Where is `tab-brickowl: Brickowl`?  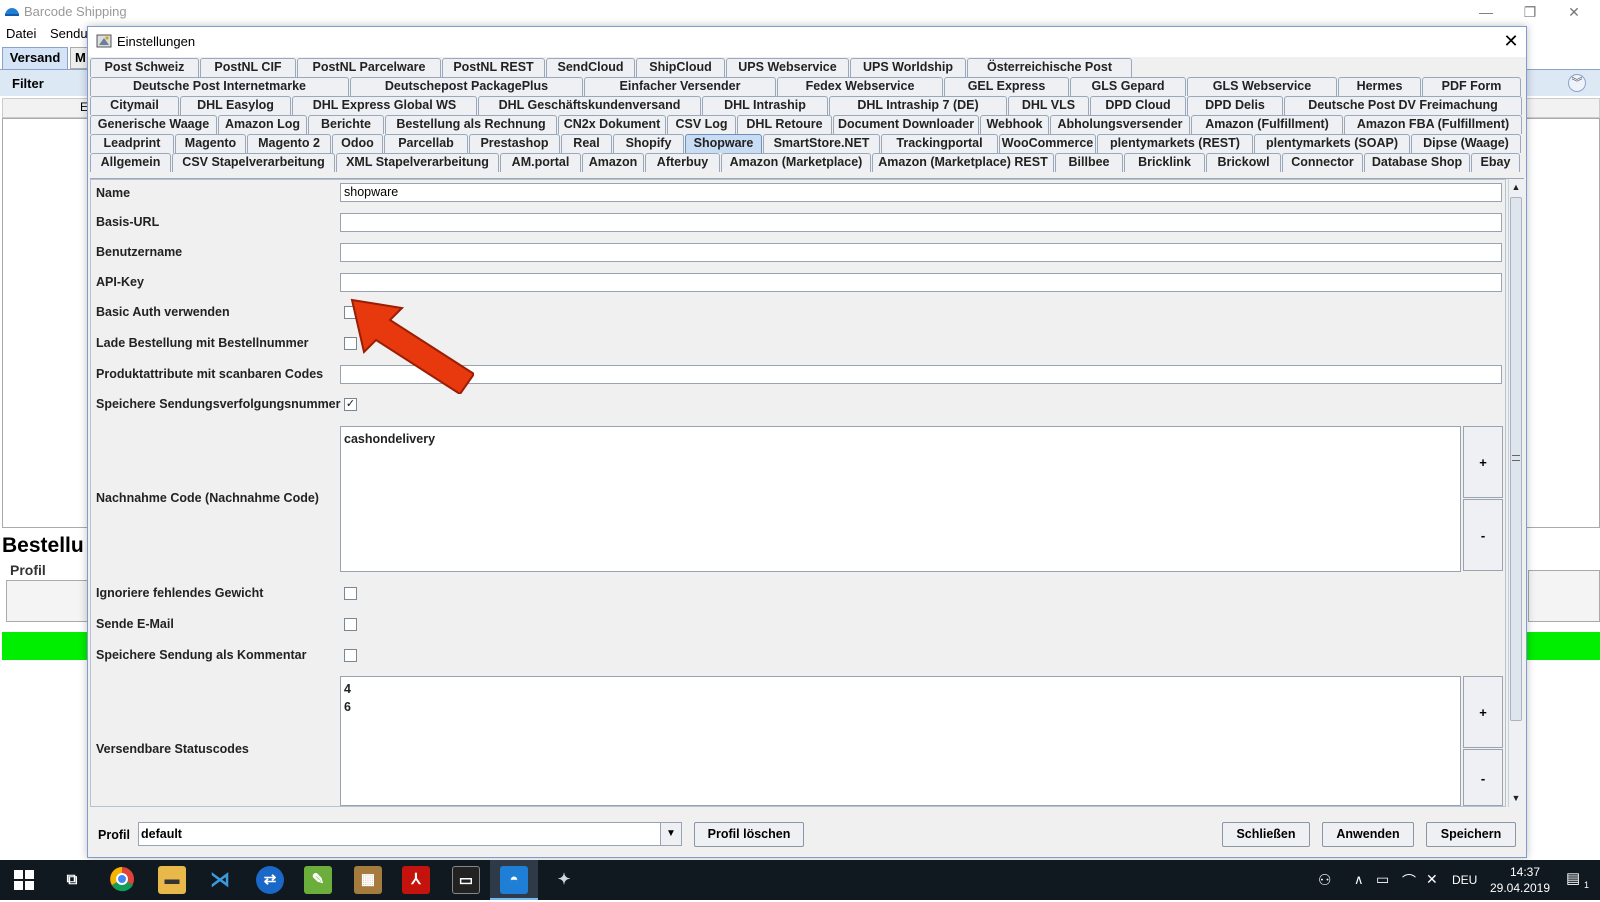 tab-brickowl: Brickowl is located at coordinates (1243, 162).